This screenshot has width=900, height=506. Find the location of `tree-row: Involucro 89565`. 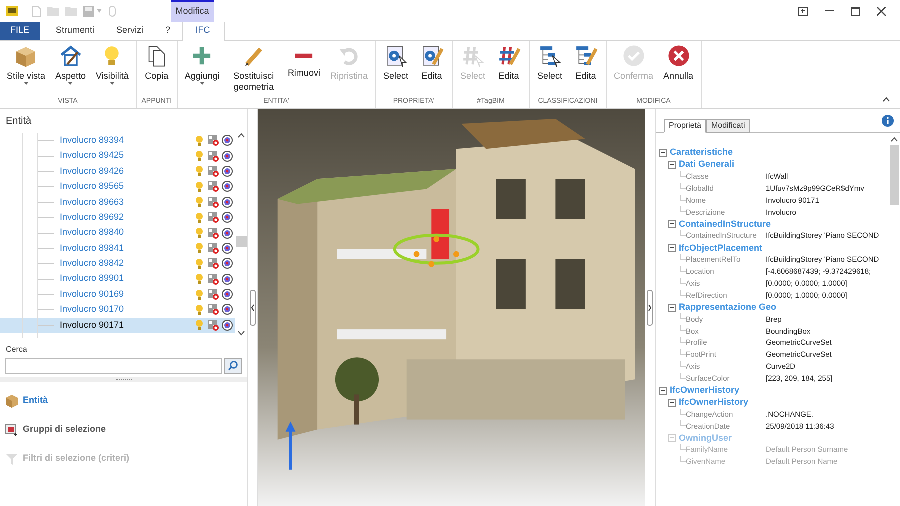

tree-row: Involucro 89565 is located at coordinates (117, 187).